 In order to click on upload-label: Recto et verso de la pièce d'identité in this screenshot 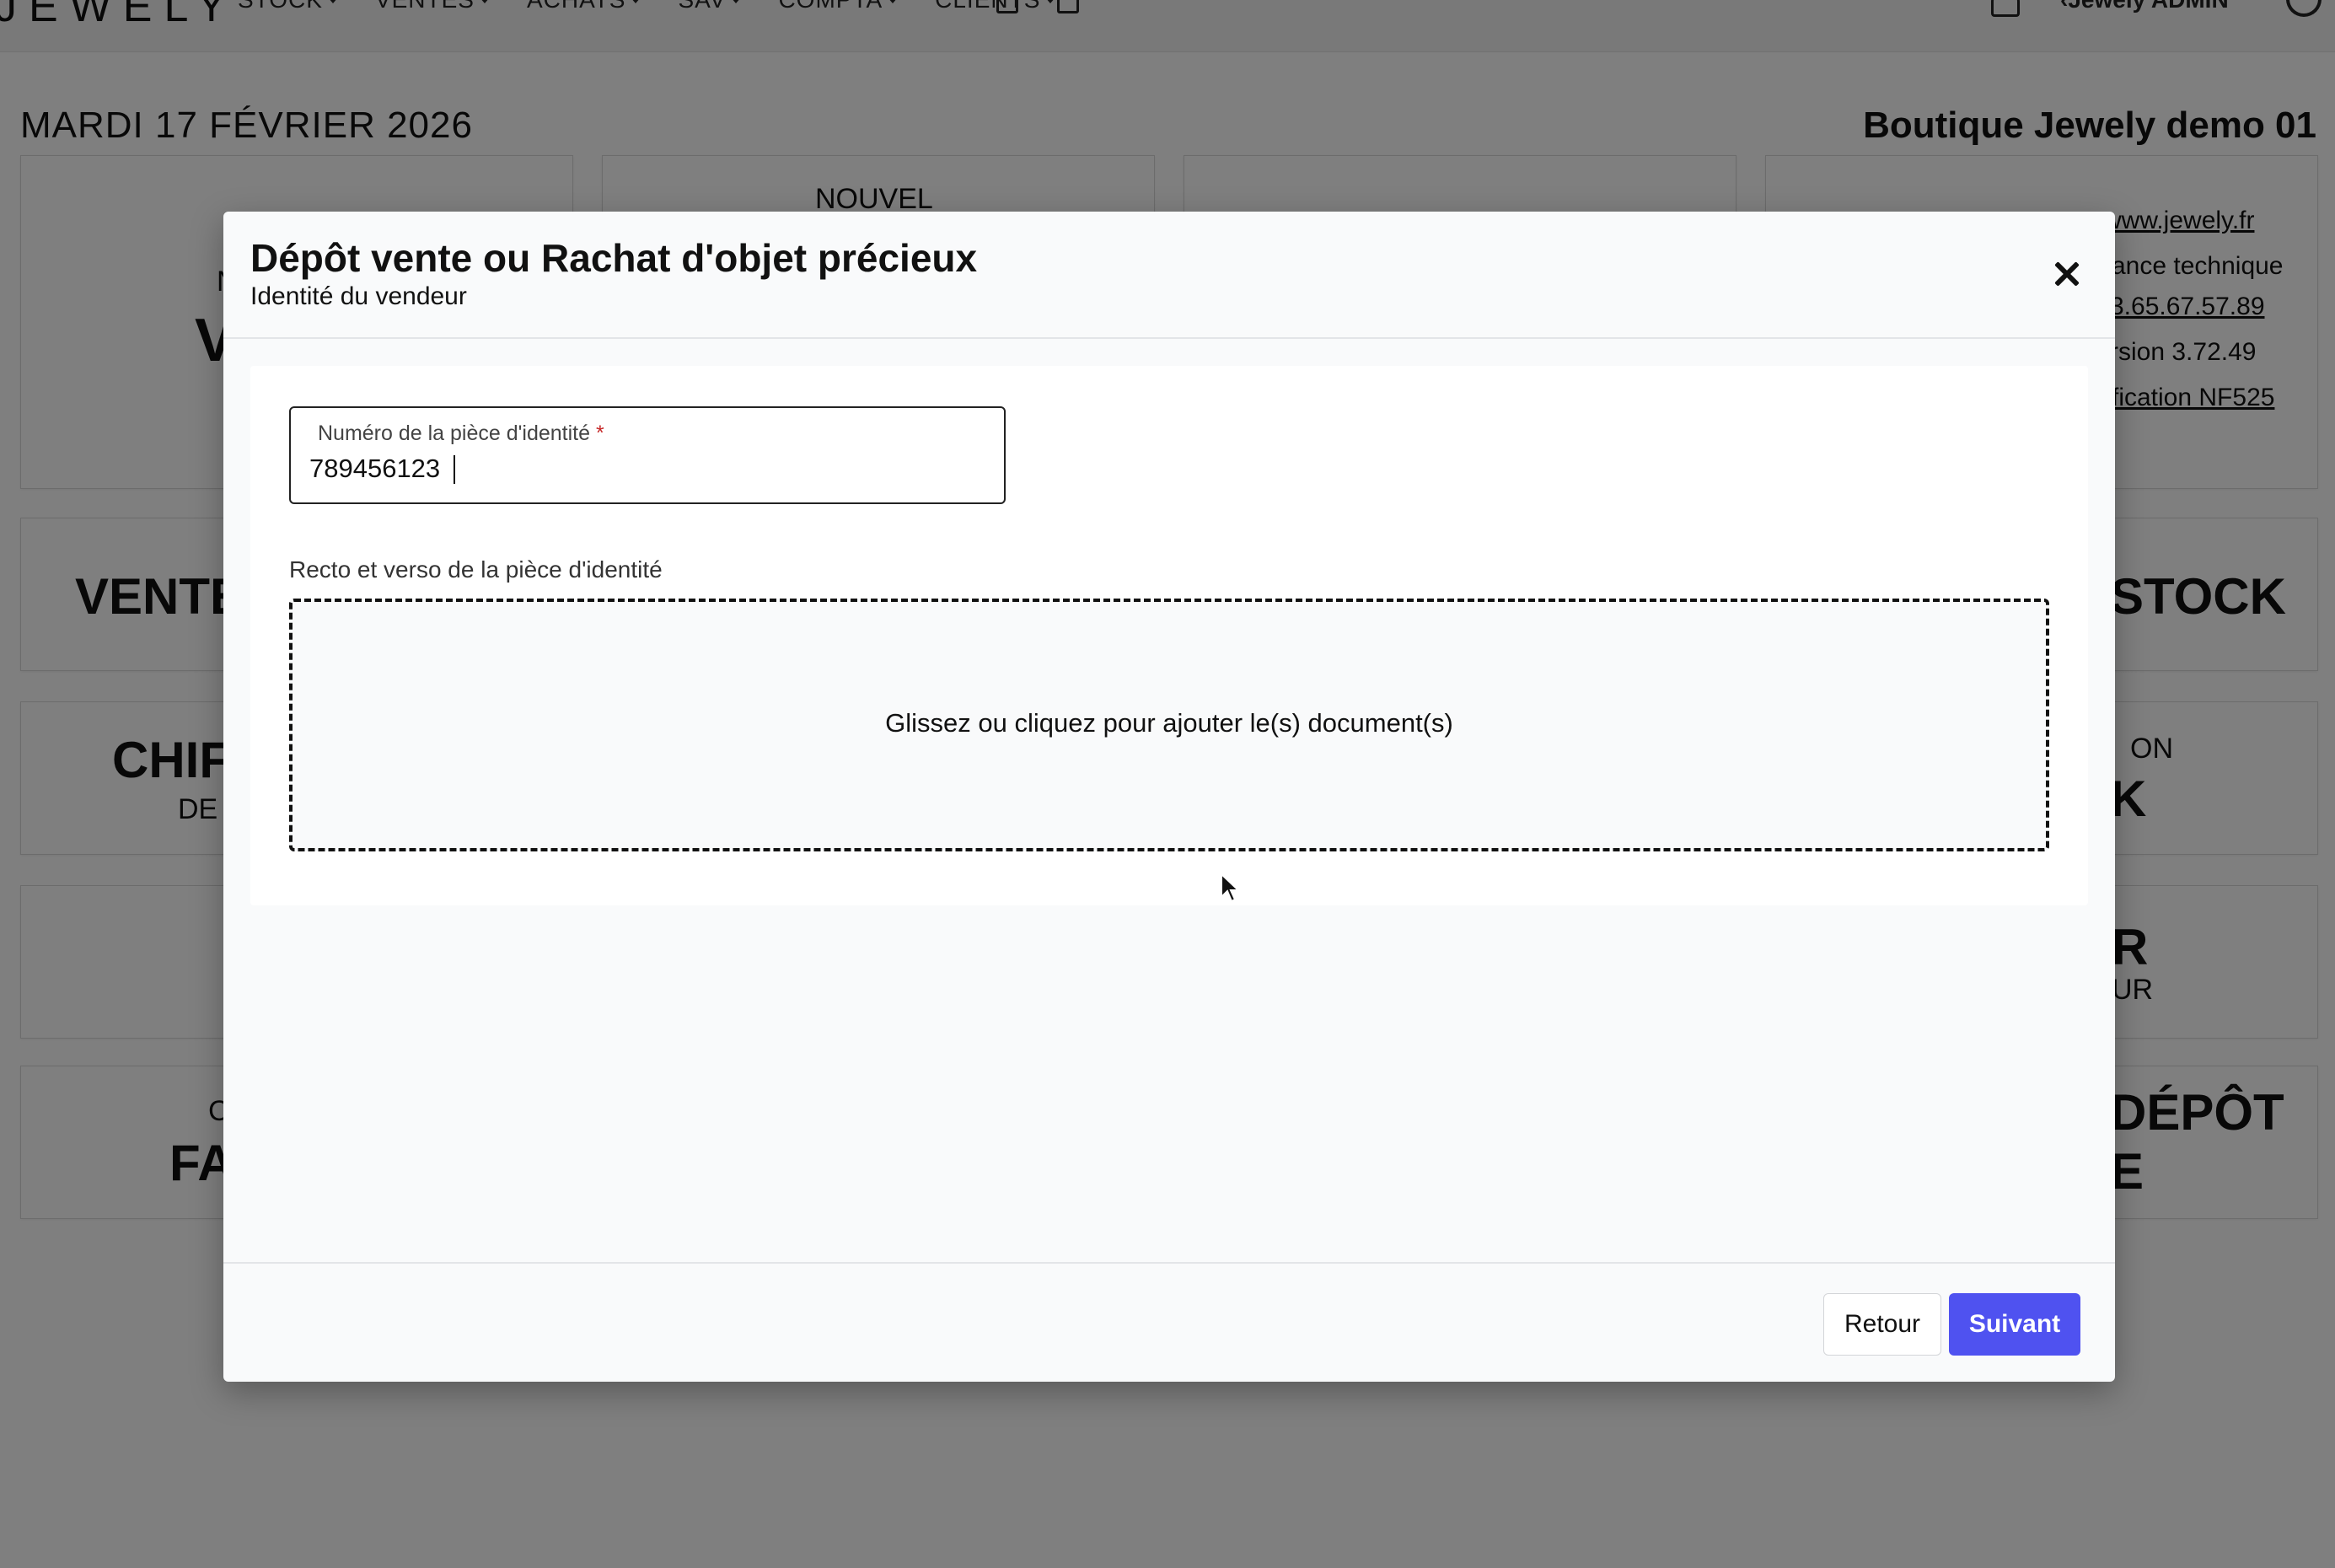, I will do `click(476, 569)`.